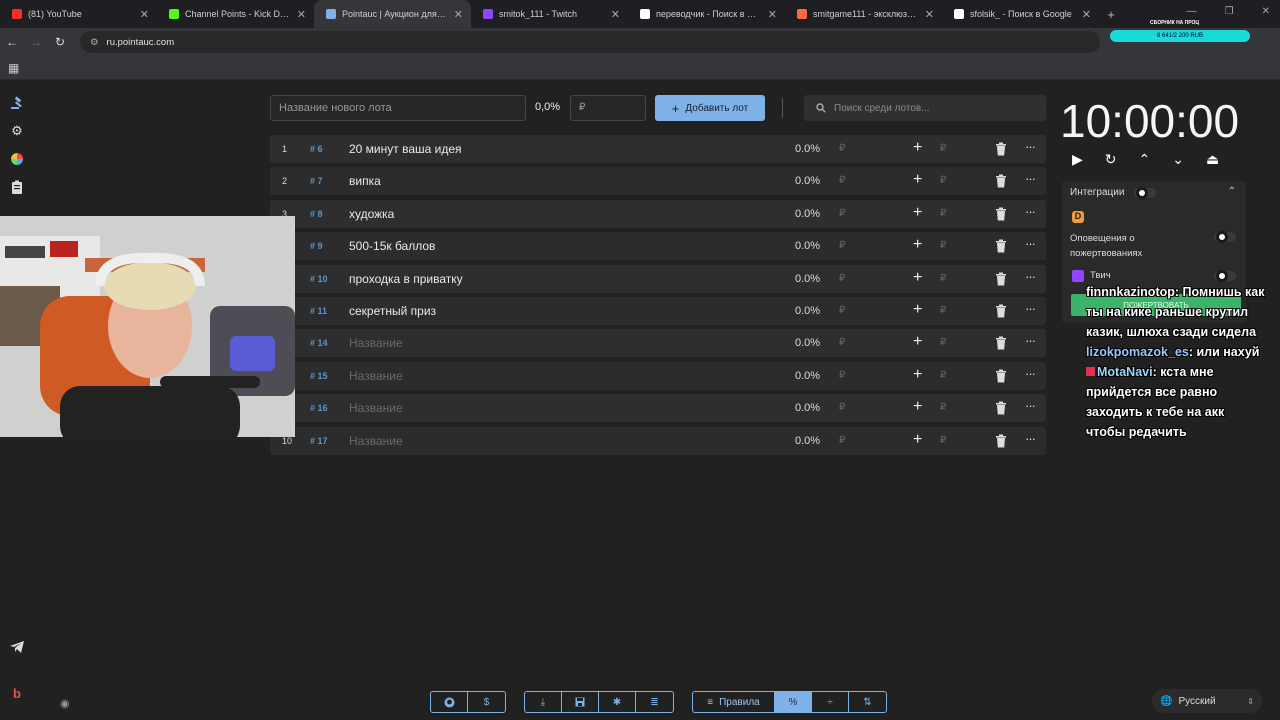  What do you see at coordinates (235, 14) in the screenshot?
I see `browser-tab: Channel Points - Kick Dashboard ✕` at bounding box center [235, 14].